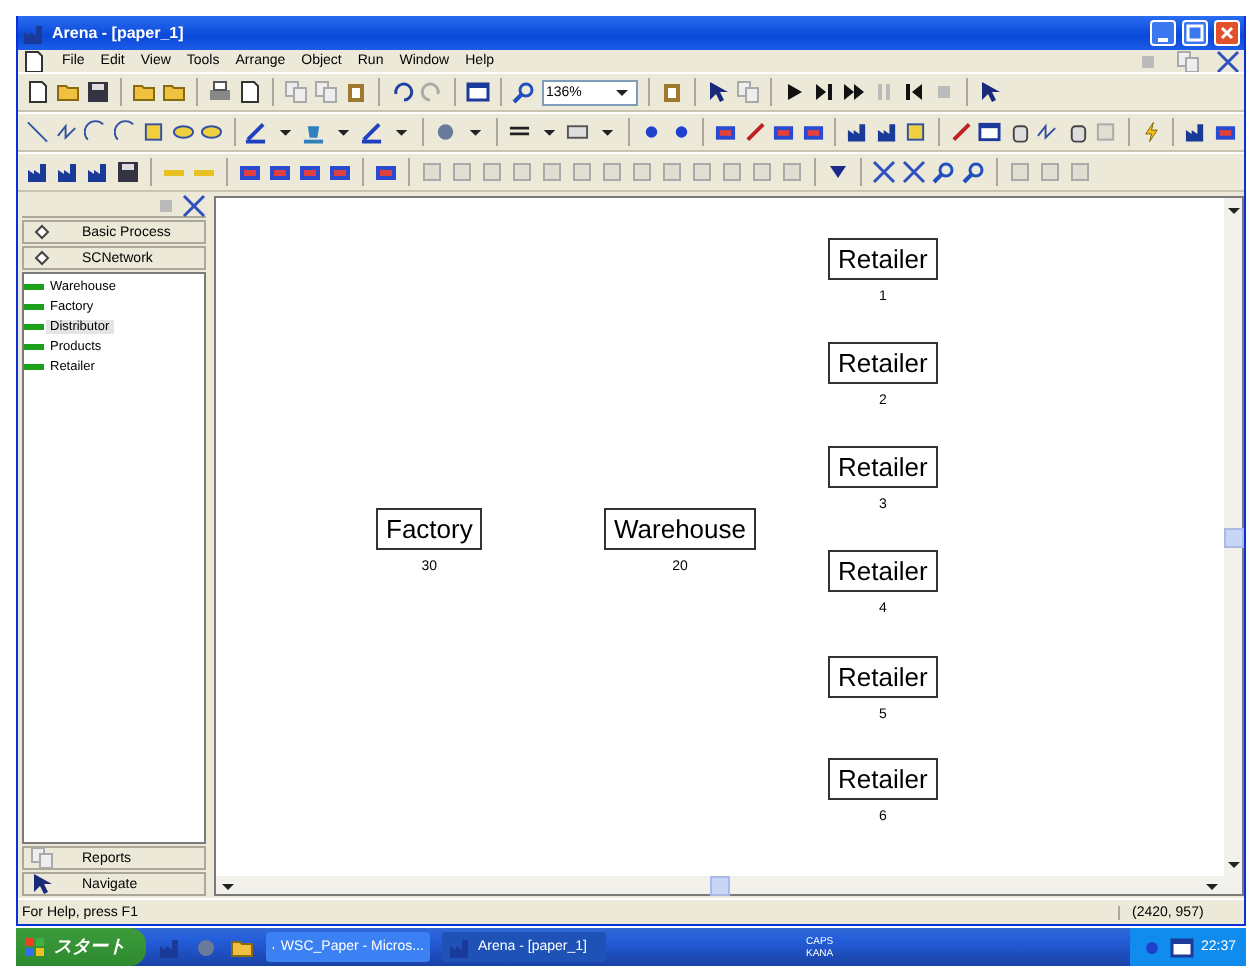 Image resolution: width=1252 pixels, height=966 pixels. I want to click on start-button: スタート, so click(81, 947).